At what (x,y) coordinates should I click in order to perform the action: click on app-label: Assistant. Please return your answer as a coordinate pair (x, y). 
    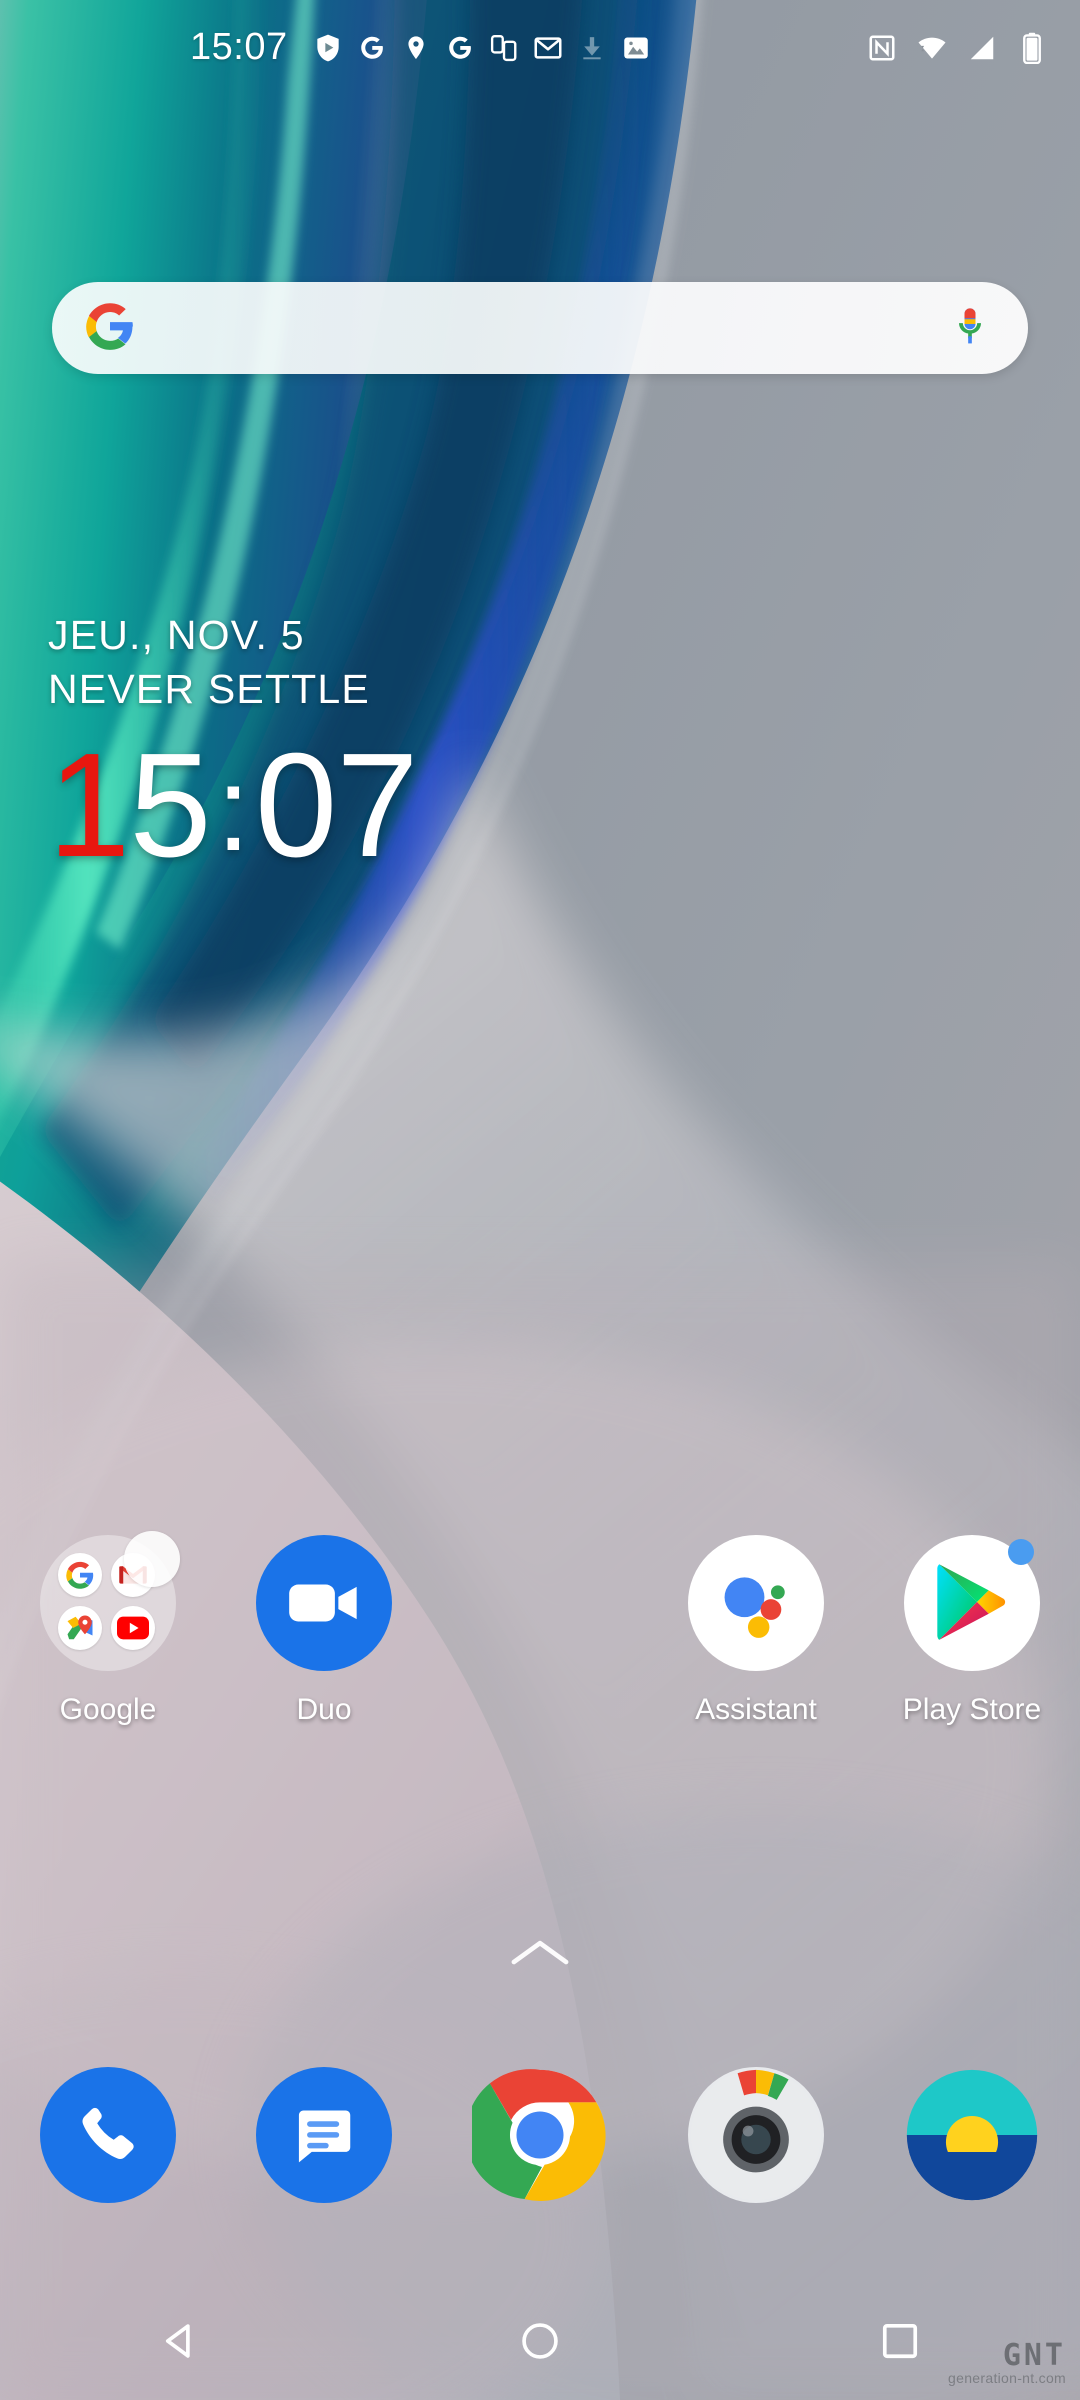
    Looking at the image, I should click on (756, 1709).